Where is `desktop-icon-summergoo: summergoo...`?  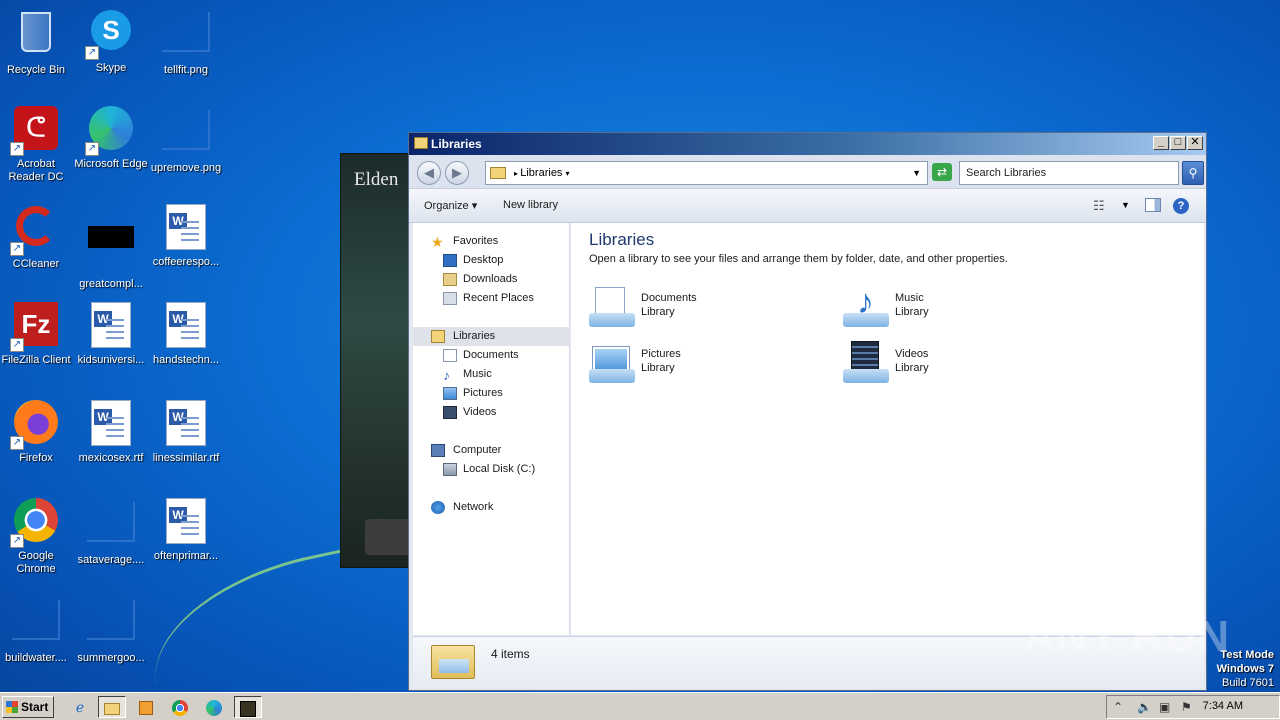
desktop-icon-summergoo: summergoo... is located at coordinates (111, 630).